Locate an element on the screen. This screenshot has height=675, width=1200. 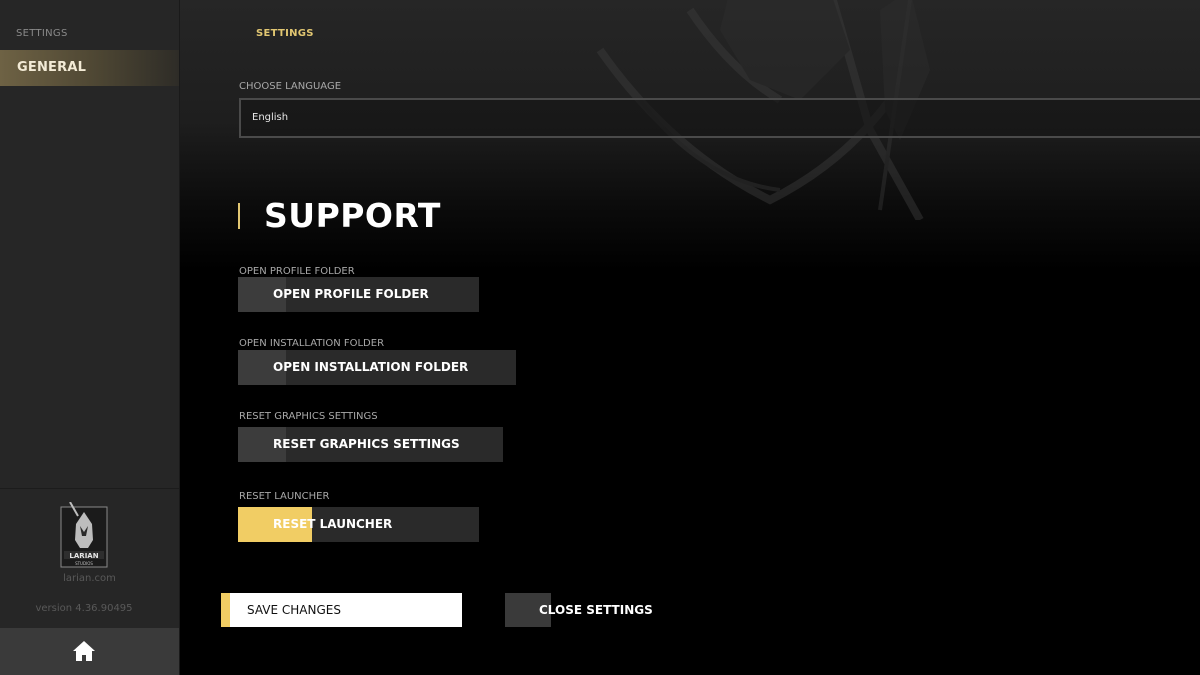
sidebar-divider is located at coordinates (89, 488).